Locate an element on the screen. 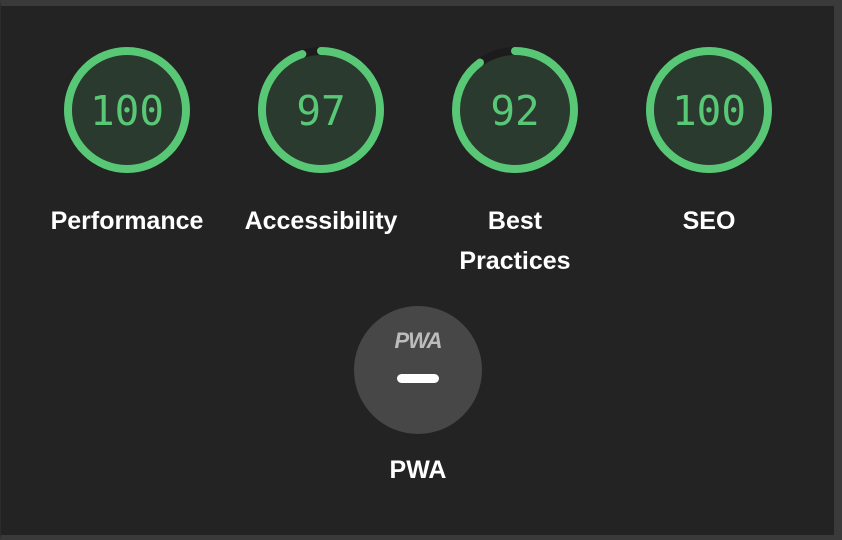  accessibility-label: Accessibility is located at coordinates (321, 221).